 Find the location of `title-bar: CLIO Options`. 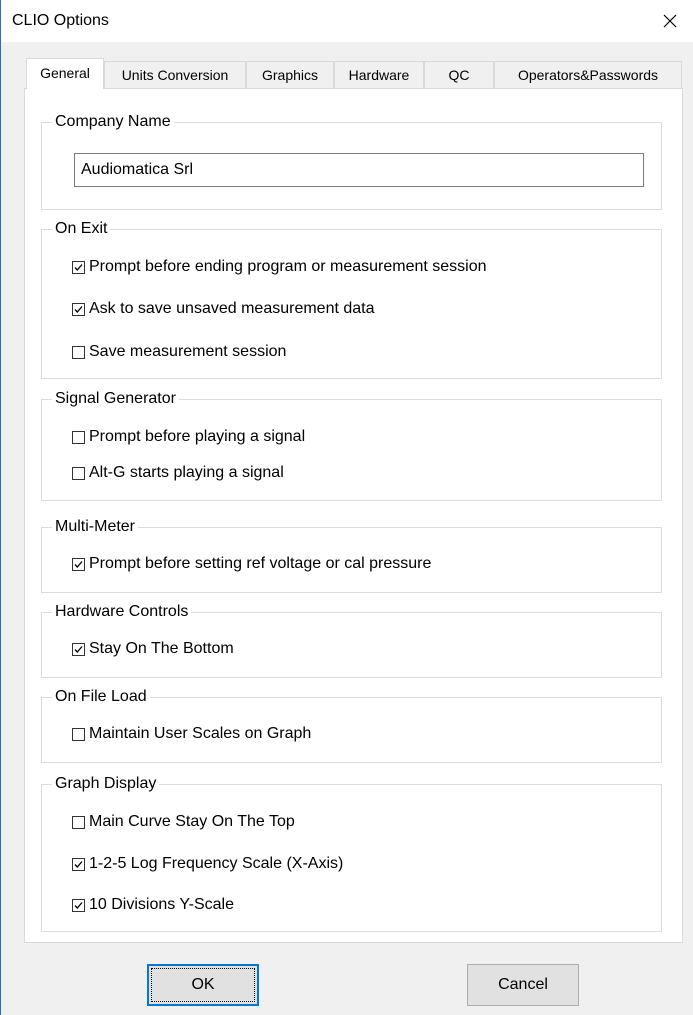

title-bar: CLIO Options is located at coordinates (347, 21).